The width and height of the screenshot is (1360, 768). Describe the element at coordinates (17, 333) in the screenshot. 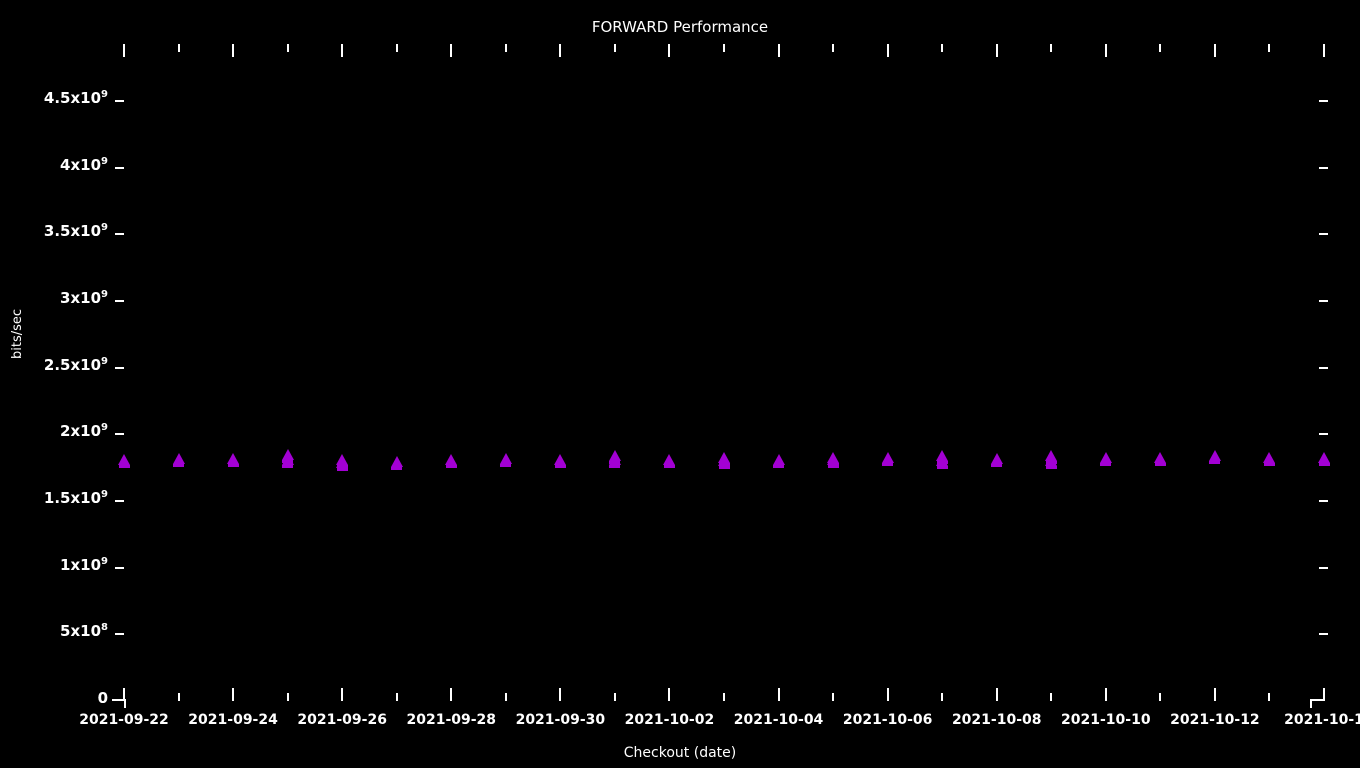

I see `y-axis-title: bits/sec` at that location.